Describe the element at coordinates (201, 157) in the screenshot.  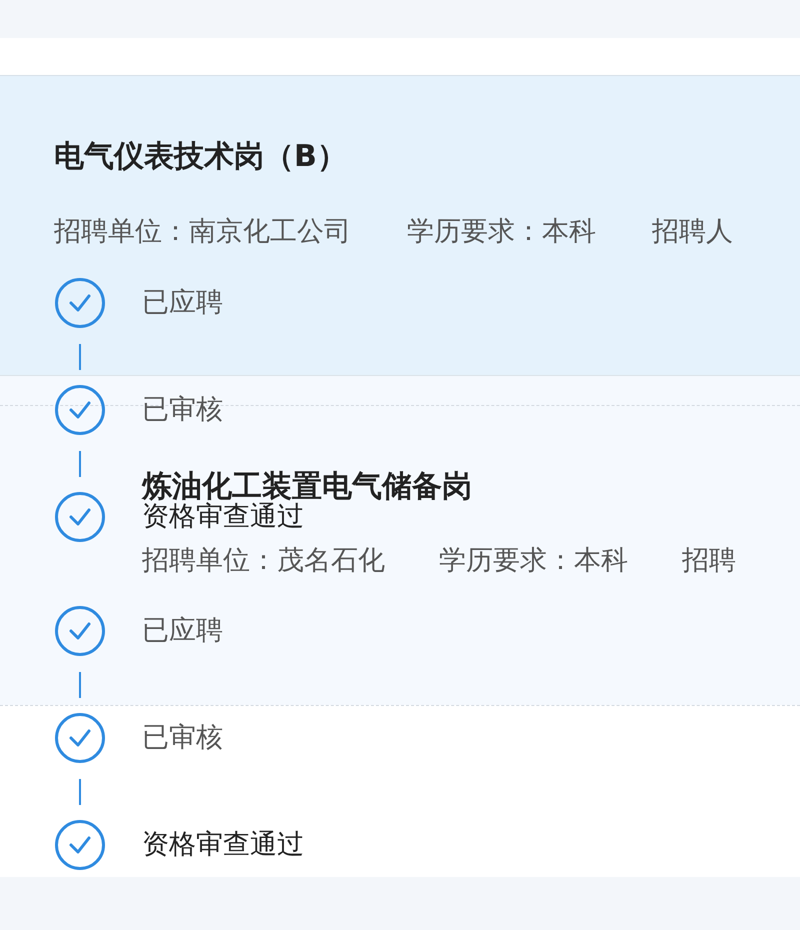
I see `job-title: 电气仪表技术岗（B）` at that location.